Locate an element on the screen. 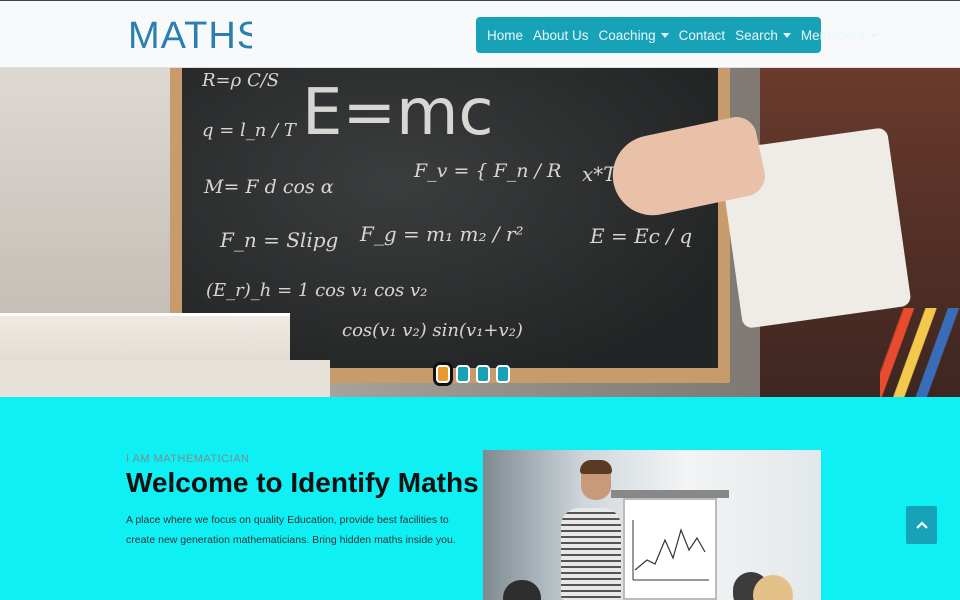 Image resolution: width=960 pixels, height=600 pixels. chart-sketch-icon is located at coordinates (670, 550).